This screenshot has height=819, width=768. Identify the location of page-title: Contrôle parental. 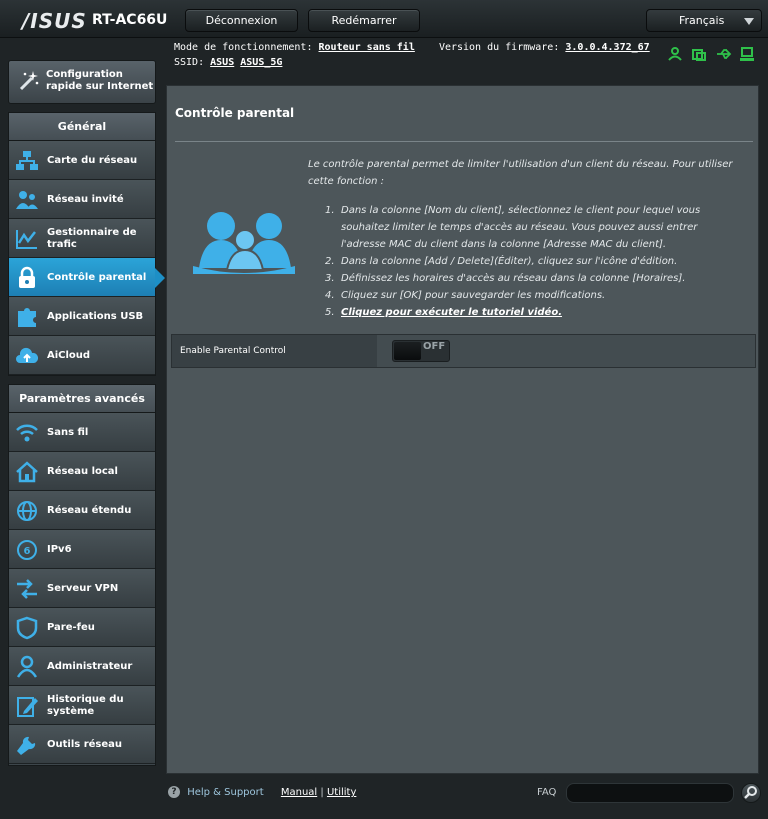
(235, 113).